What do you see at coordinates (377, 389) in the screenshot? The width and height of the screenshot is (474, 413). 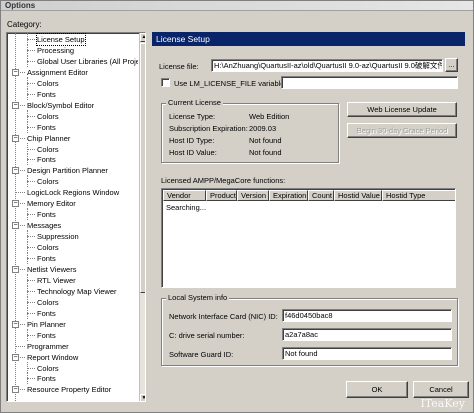 I see `ok-button: OK` at bounding box center [377, 389].